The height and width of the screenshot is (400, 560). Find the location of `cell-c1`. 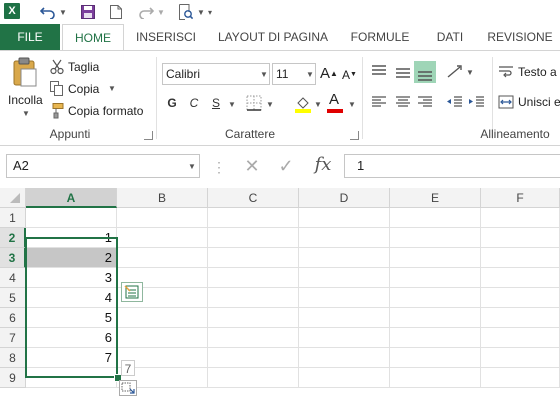

cell-c1 is located at coordinates (253, 218).